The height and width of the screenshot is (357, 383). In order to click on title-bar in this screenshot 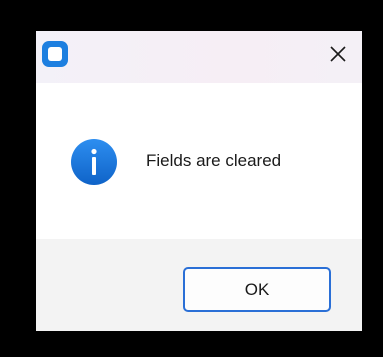, I will do `click(199, 57)`.